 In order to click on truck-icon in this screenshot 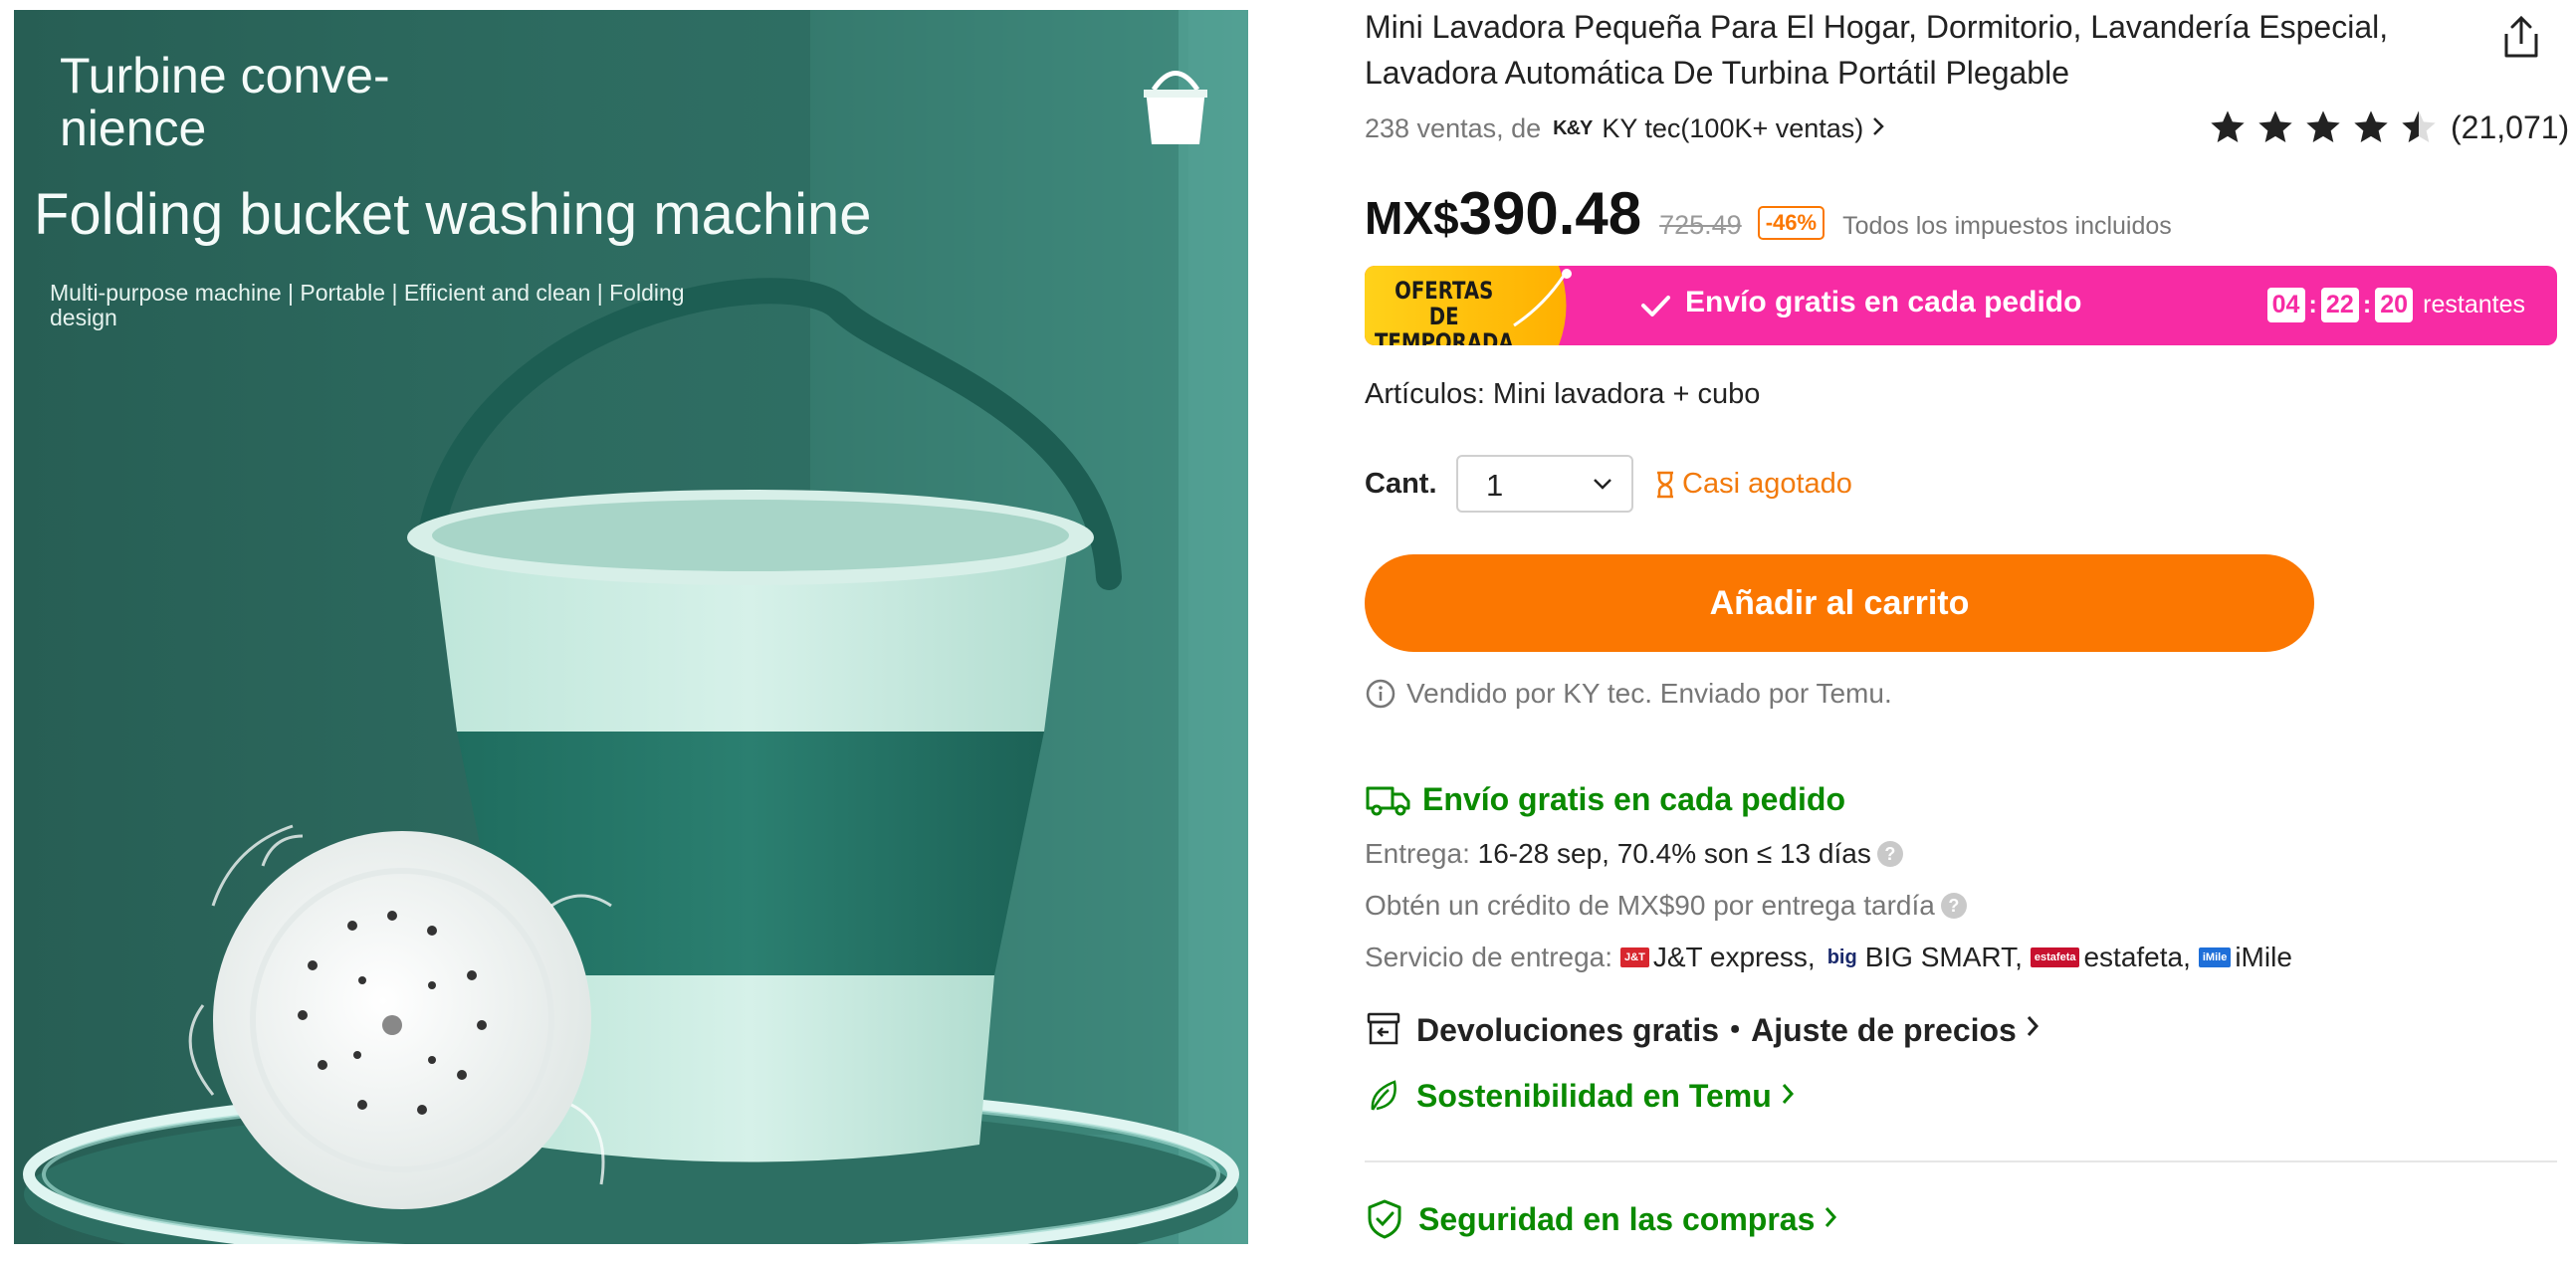, I will do `click(1388, 801)`.